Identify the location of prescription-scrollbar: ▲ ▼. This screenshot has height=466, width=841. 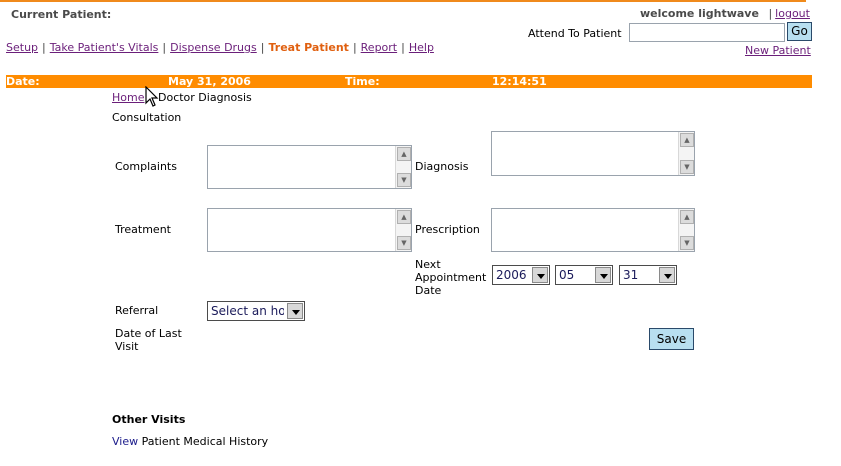
(686, 230).